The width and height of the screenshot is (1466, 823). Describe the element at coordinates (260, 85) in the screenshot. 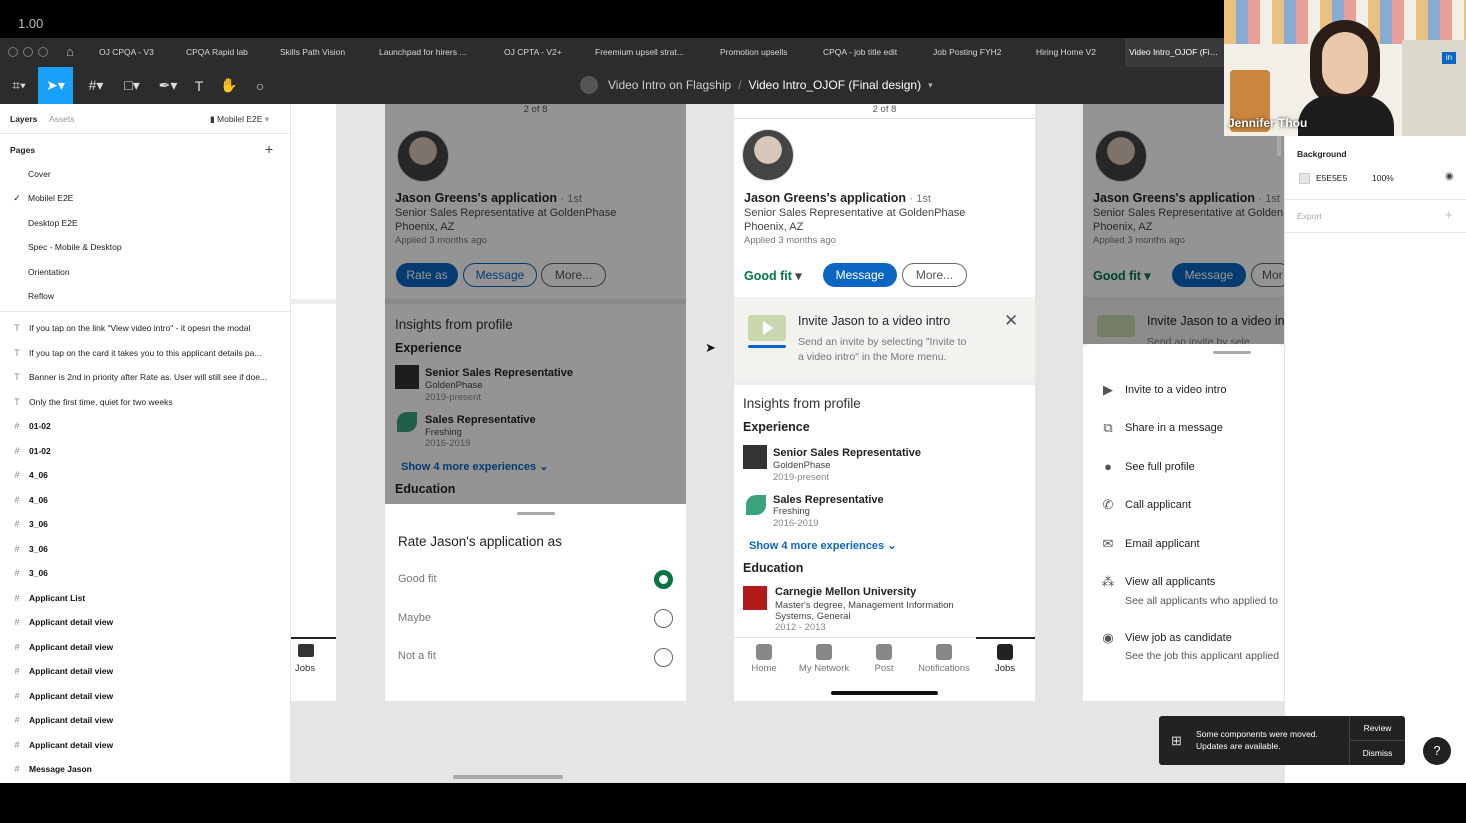

I see `comment-tool-icon: ○` at that location.